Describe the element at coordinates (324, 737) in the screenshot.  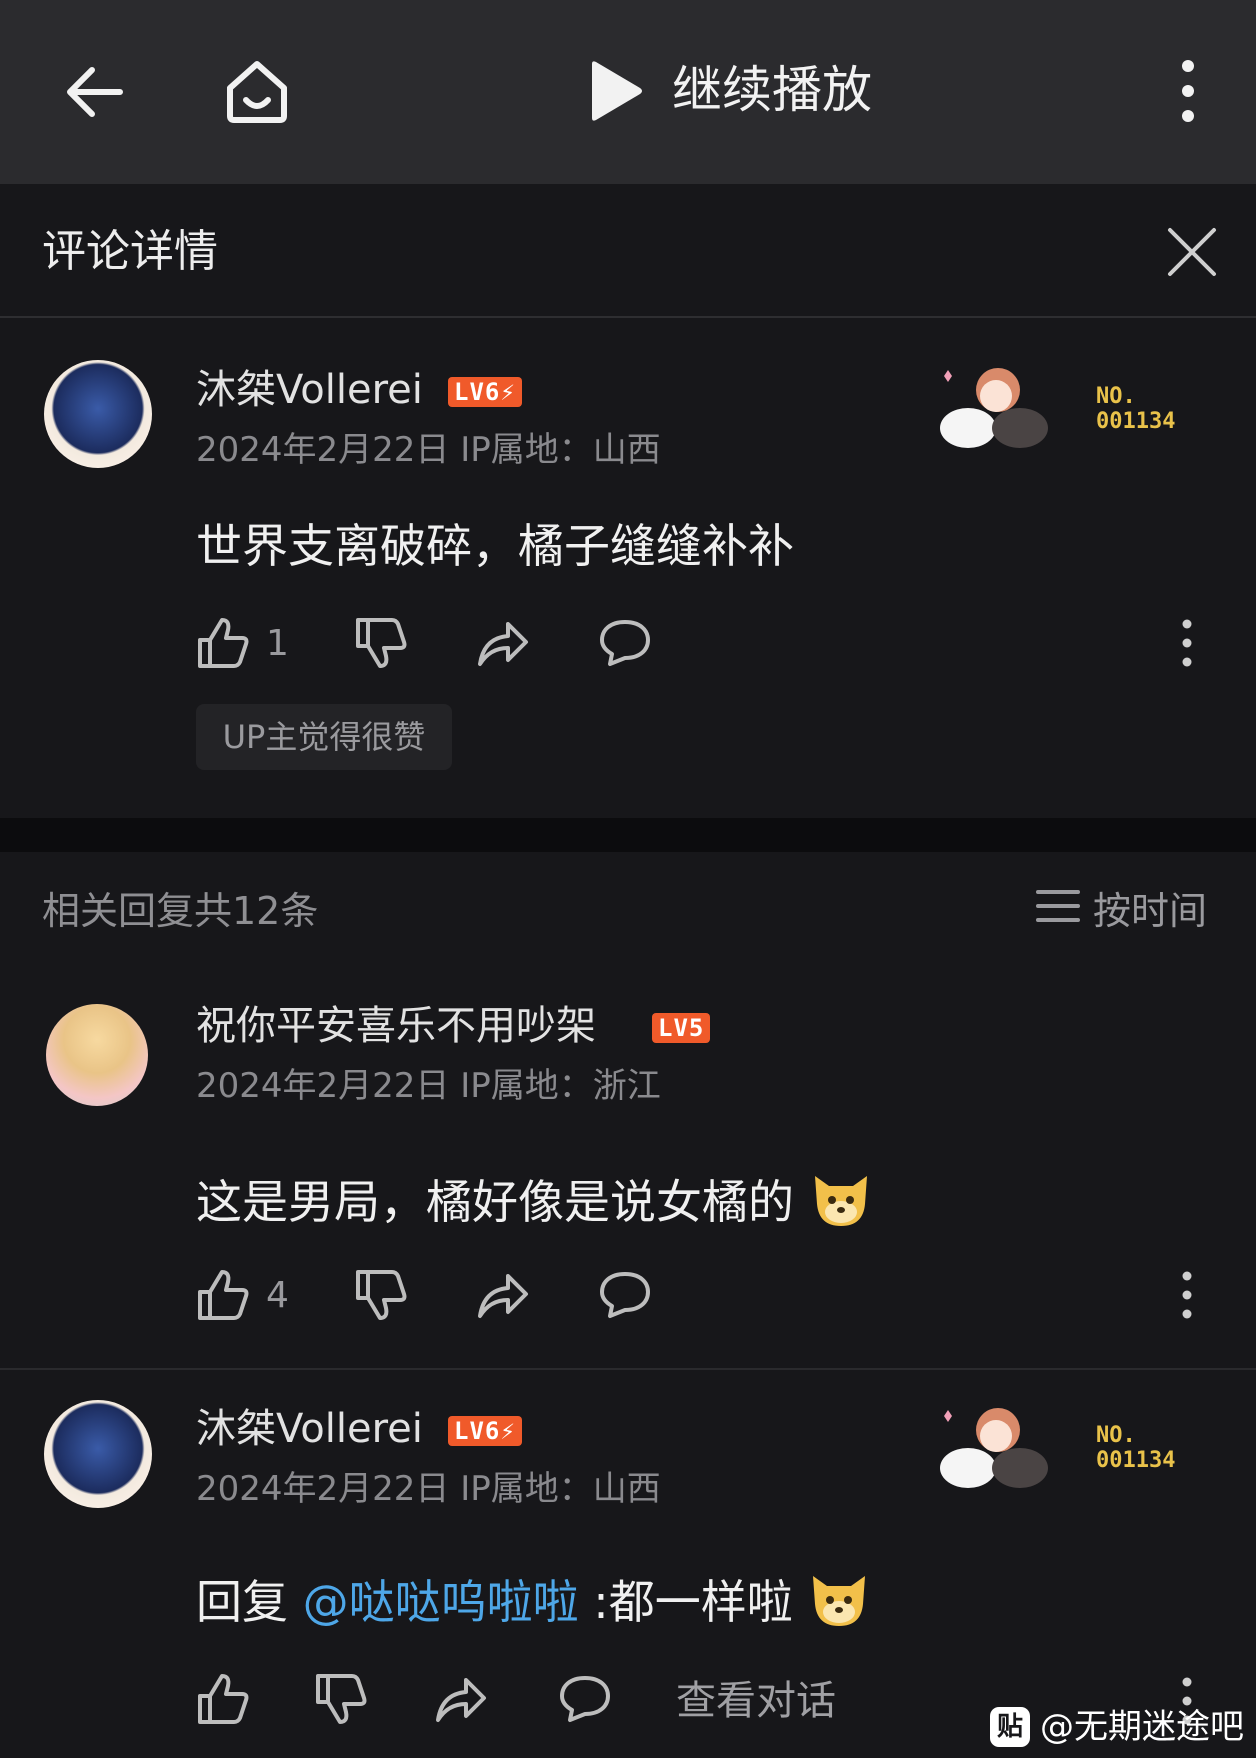
I see `up-liked-badge: UP主觉得很赞` at that location.